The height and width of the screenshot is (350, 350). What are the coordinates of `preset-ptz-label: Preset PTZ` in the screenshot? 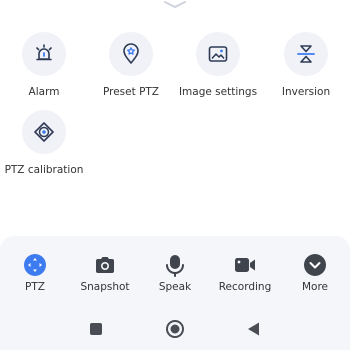 It's located at (131, 92).